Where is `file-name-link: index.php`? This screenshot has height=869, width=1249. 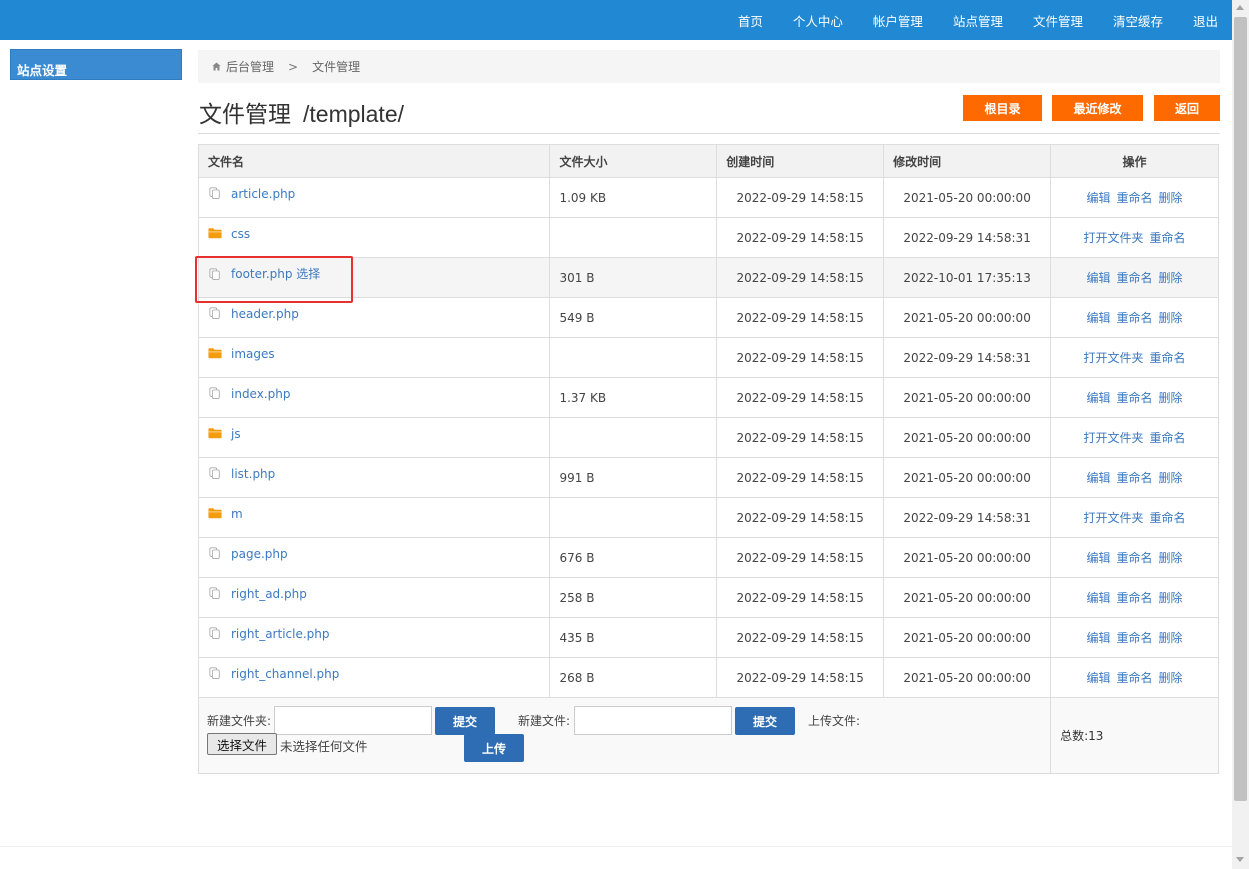 file-name-link: index.php is located at coordinates (260, 394).